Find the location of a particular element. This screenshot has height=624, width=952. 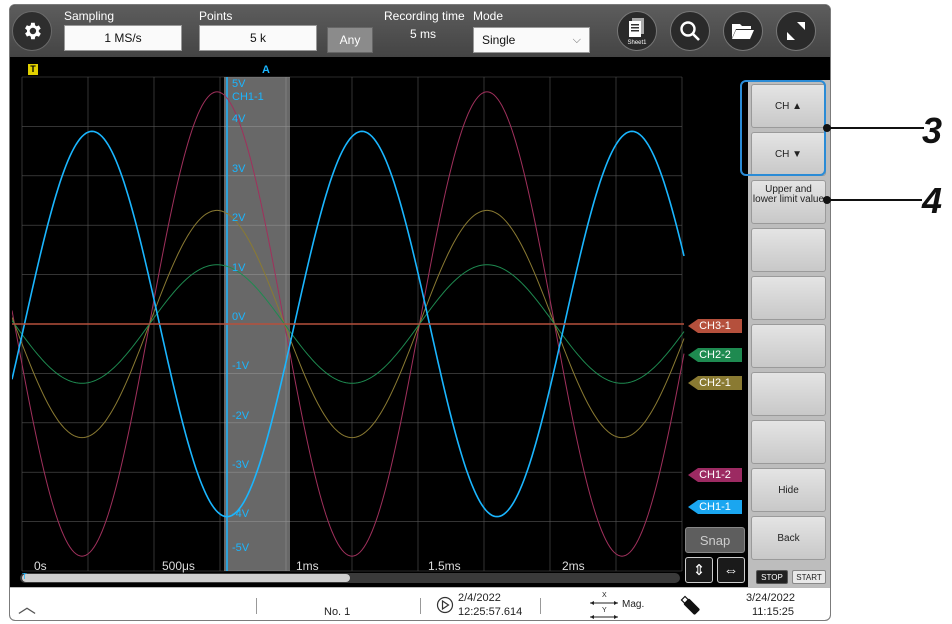

ch-buttons-highlight is located at coordinates (783, 128).